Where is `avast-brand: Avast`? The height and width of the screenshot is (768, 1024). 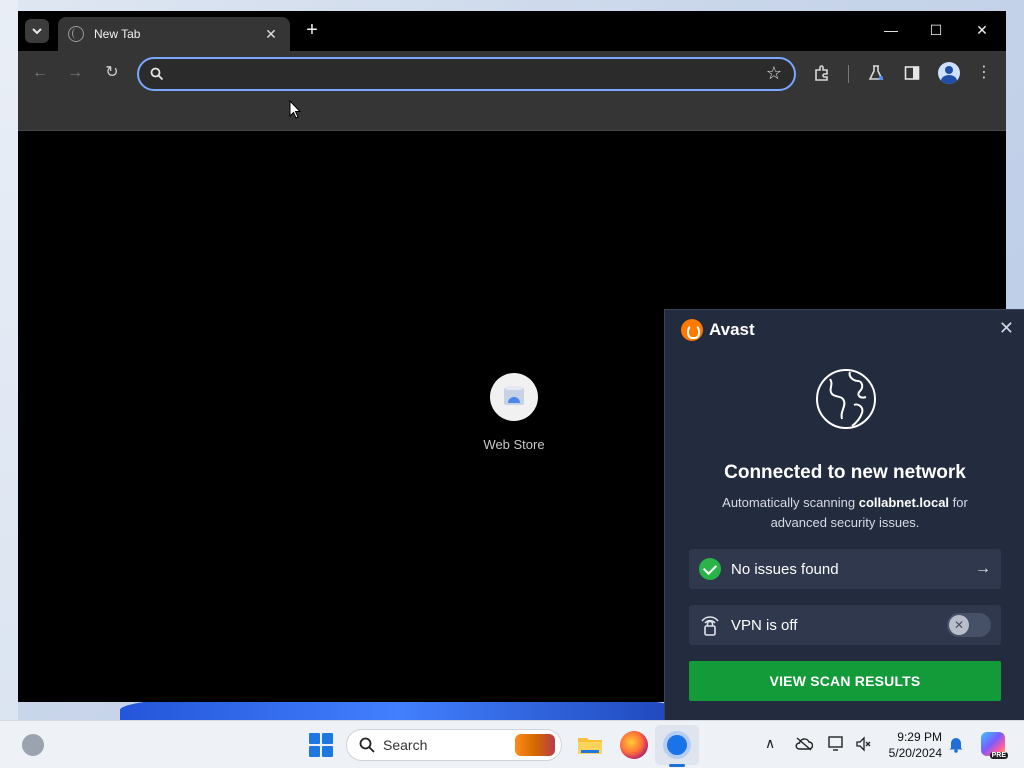 avast-brand: Avast is located at coordinates (732, 329).